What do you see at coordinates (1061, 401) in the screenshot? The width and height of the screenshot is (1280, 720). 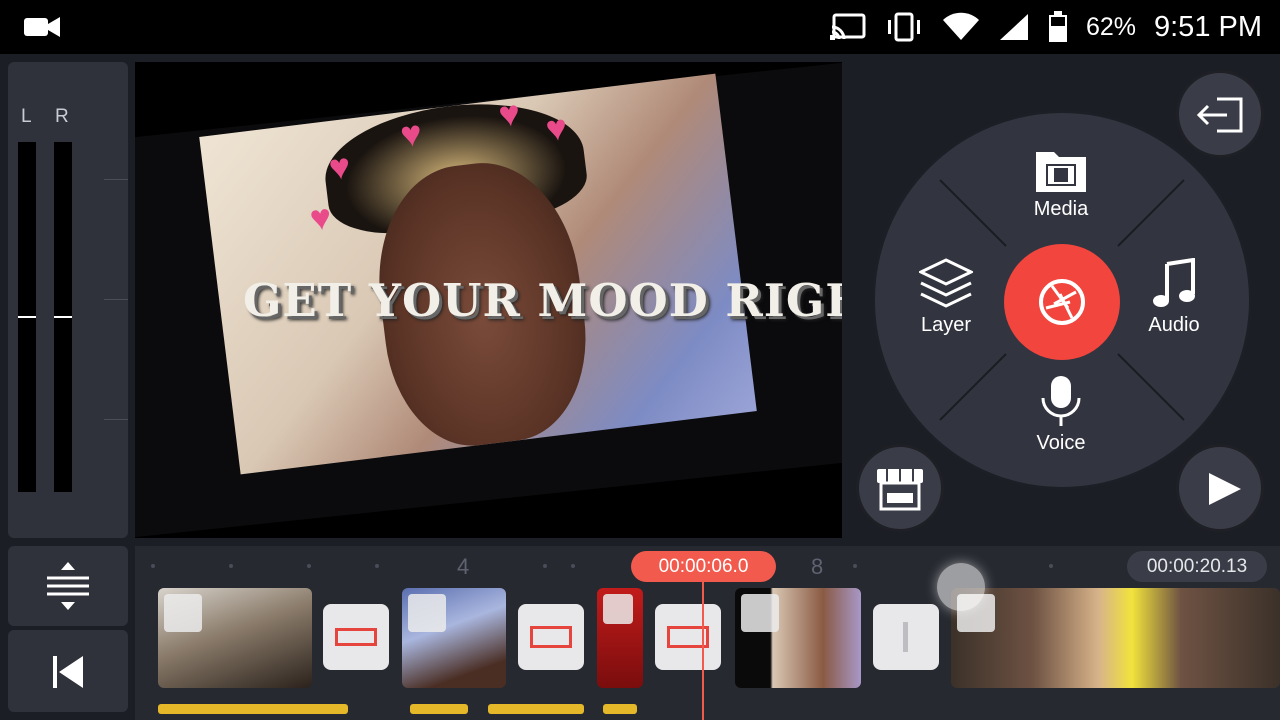 I see `microphone-icon` at bounding box center [1061, 401].